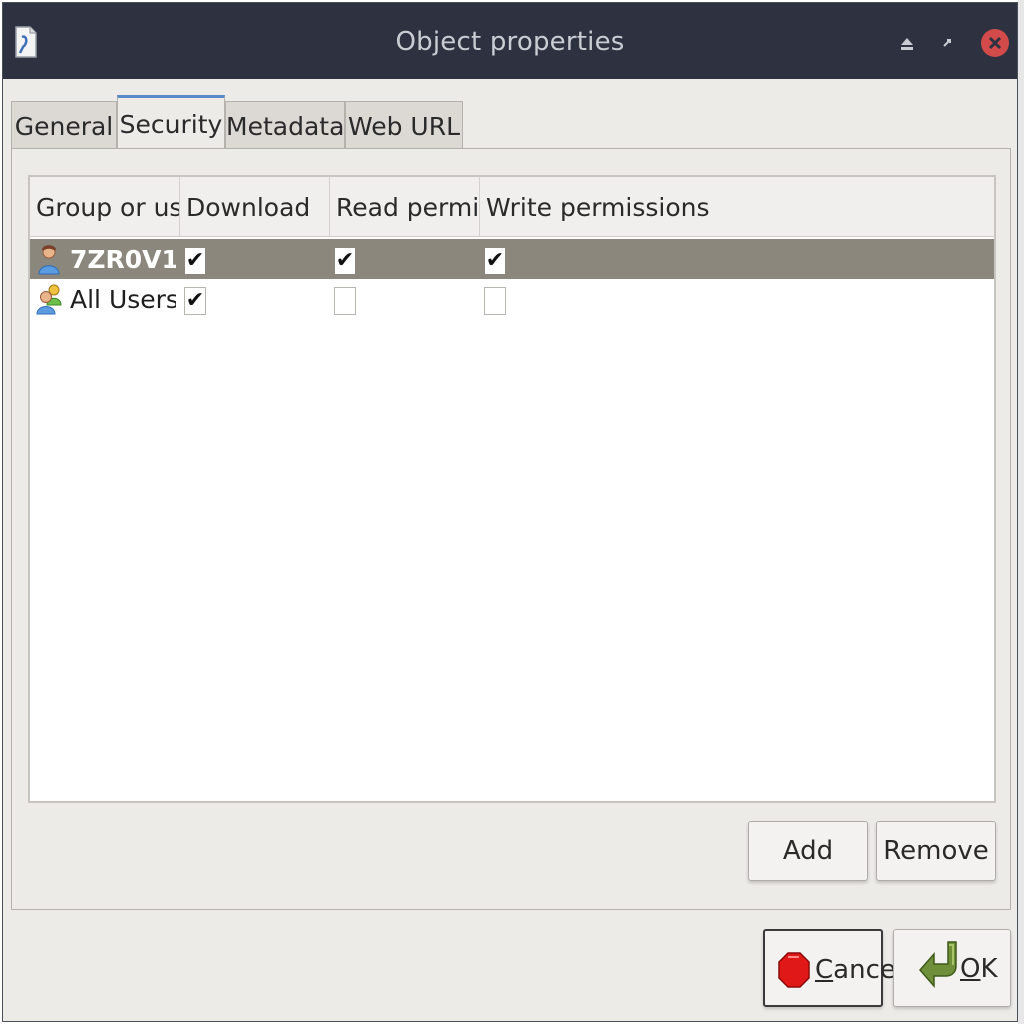 Image resolution: width=1024 pixels, height=1024 pixels. What do you see at coordinates (345, 301) in the screenshot?
I see `read-permission-checkbox` at bounding box center [345, 301].